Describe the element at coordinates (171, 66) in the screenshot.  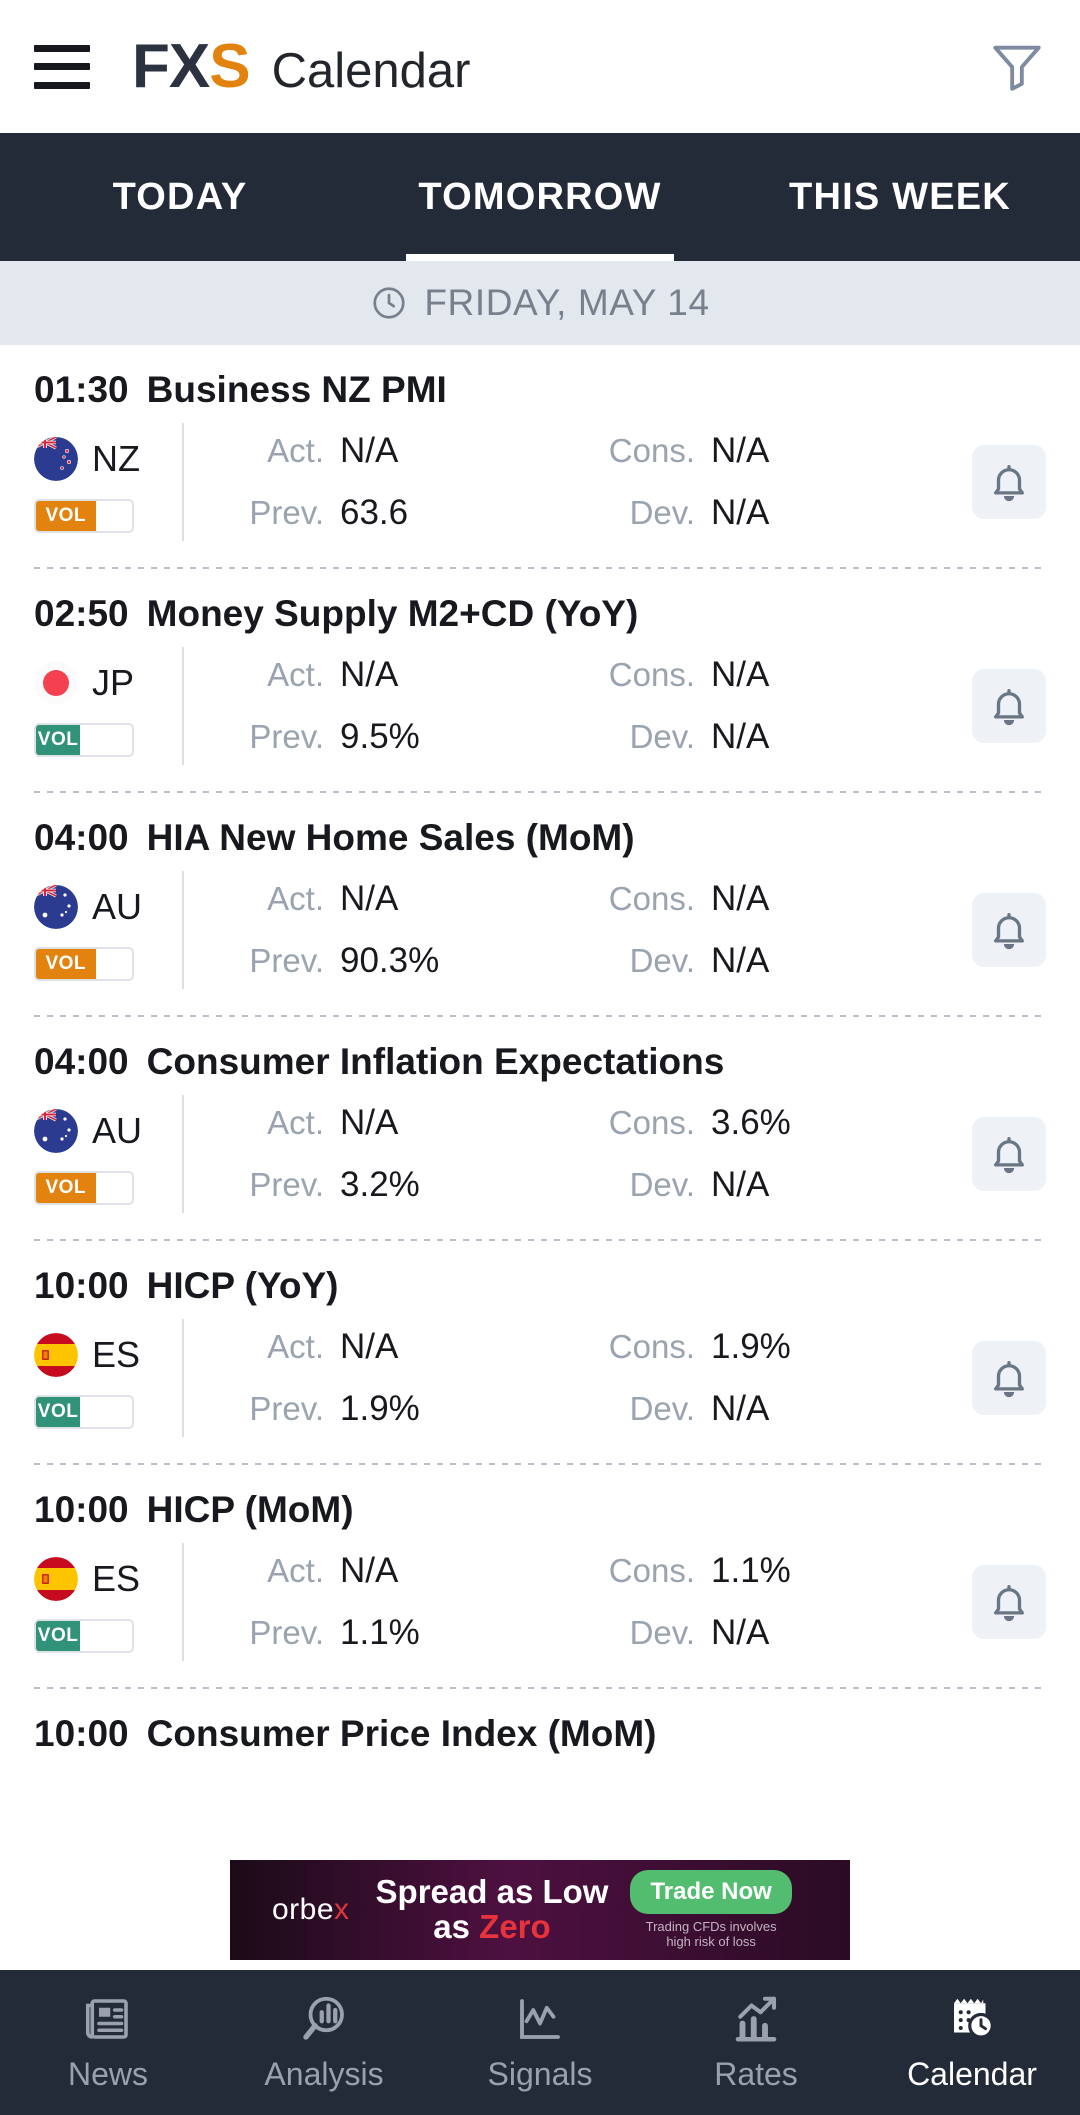
I see `brand-fx-text: FX` at that location.